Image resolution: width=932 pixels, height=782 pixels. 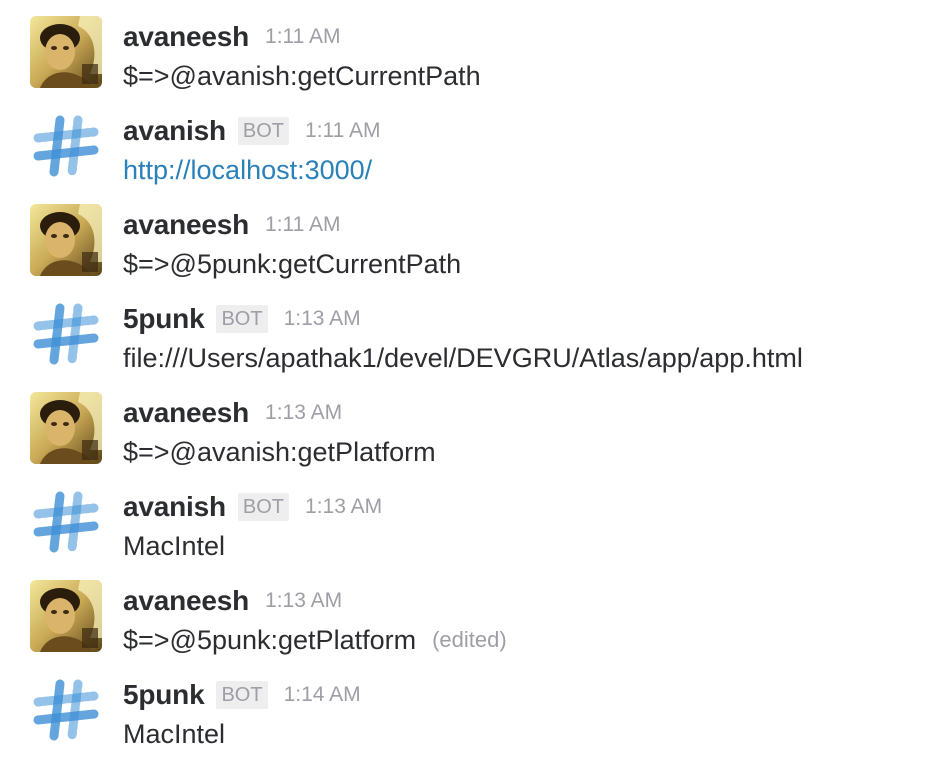 I want to click on message-header: avanish BOT 1:11 AM, so click(x=252, y=131).